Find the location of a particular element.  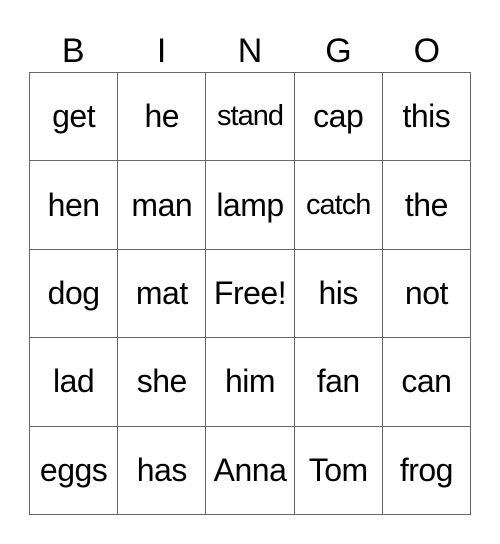

bingo-cell: hen is located at coordinates (74, 205).